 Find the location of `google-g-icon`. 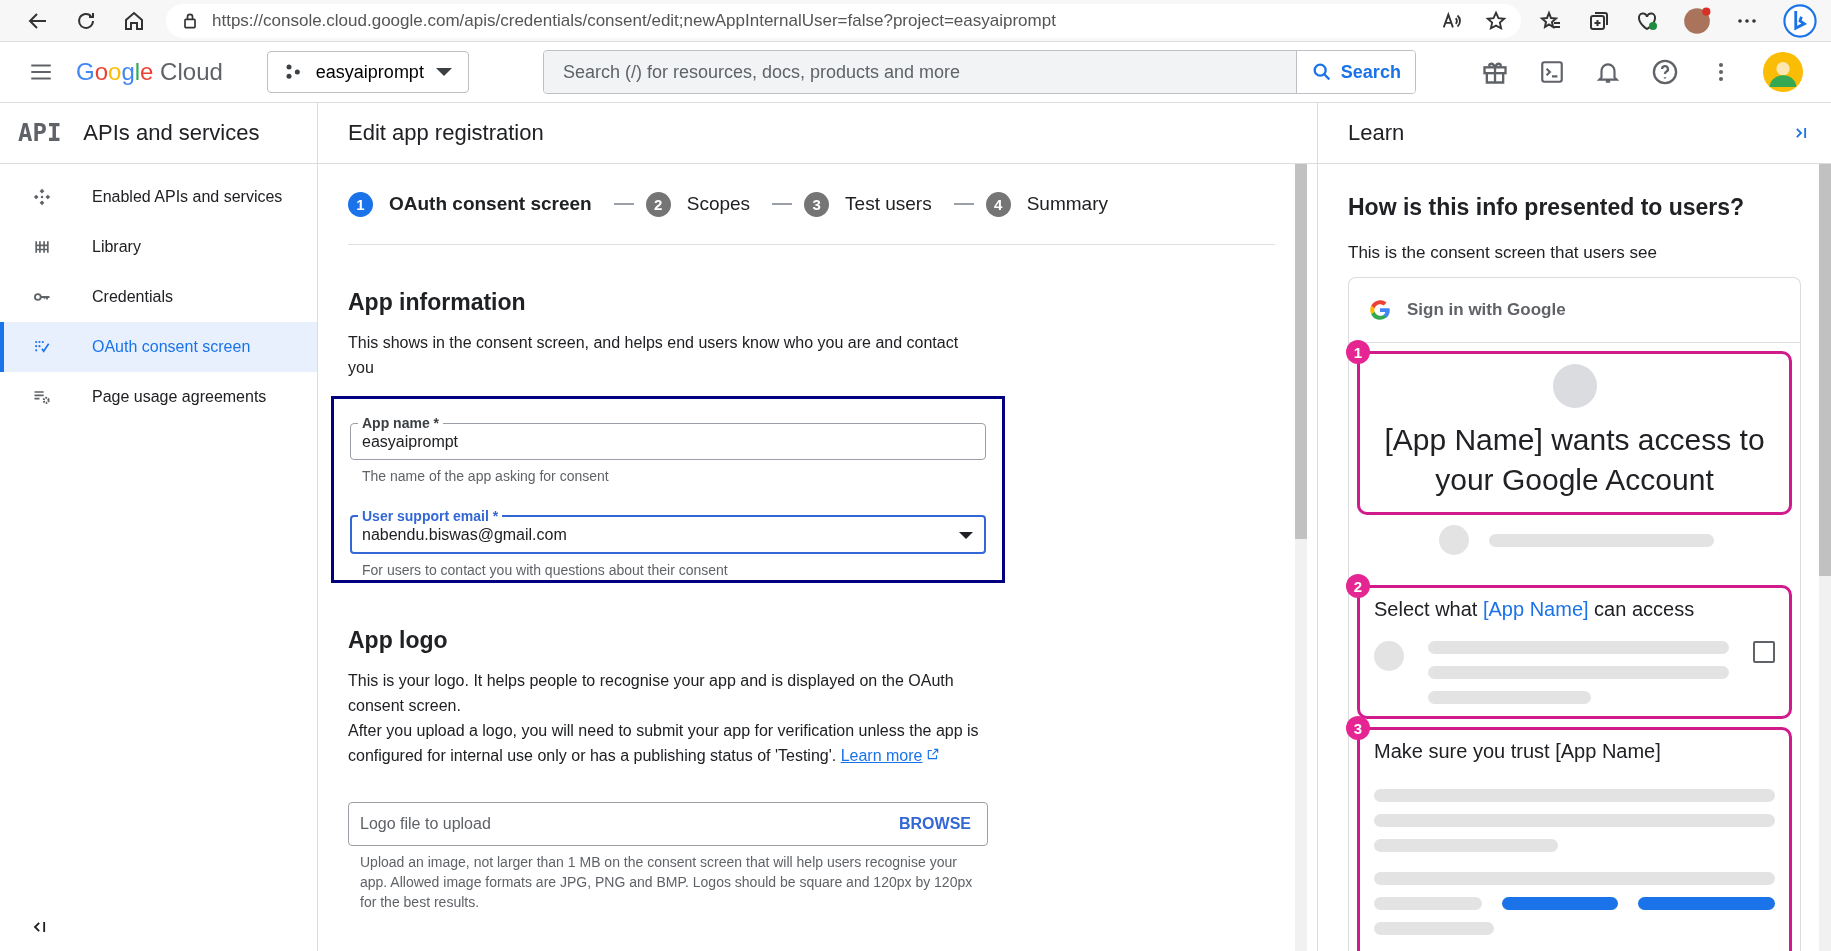

google-g-icon is located at coordinates (1380, 310).